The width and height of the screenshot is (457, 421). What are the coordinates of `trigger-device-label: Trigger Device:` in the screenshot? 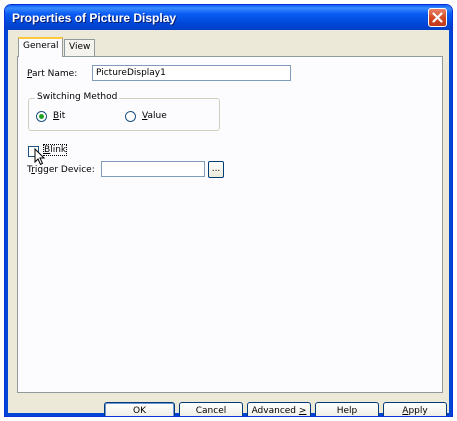 It's located at (61, 170).